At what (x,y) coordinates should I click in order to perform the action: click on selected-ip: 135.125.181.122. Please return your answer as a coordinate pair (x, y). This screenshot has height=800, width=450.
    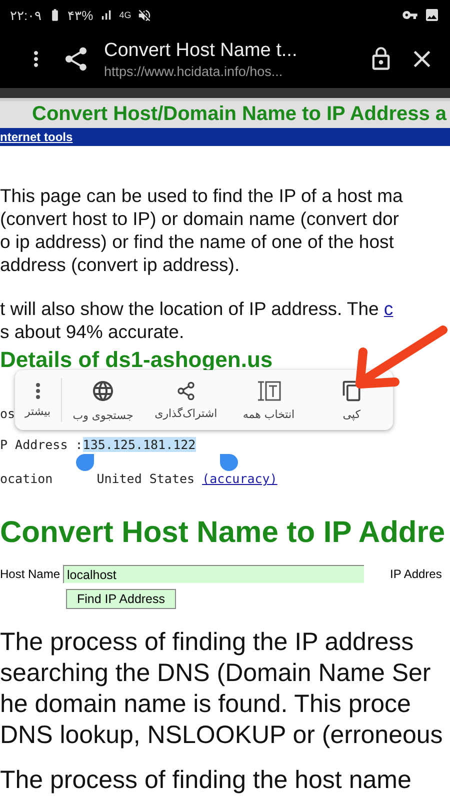
    Looking at the image, I should click on (139, 444).